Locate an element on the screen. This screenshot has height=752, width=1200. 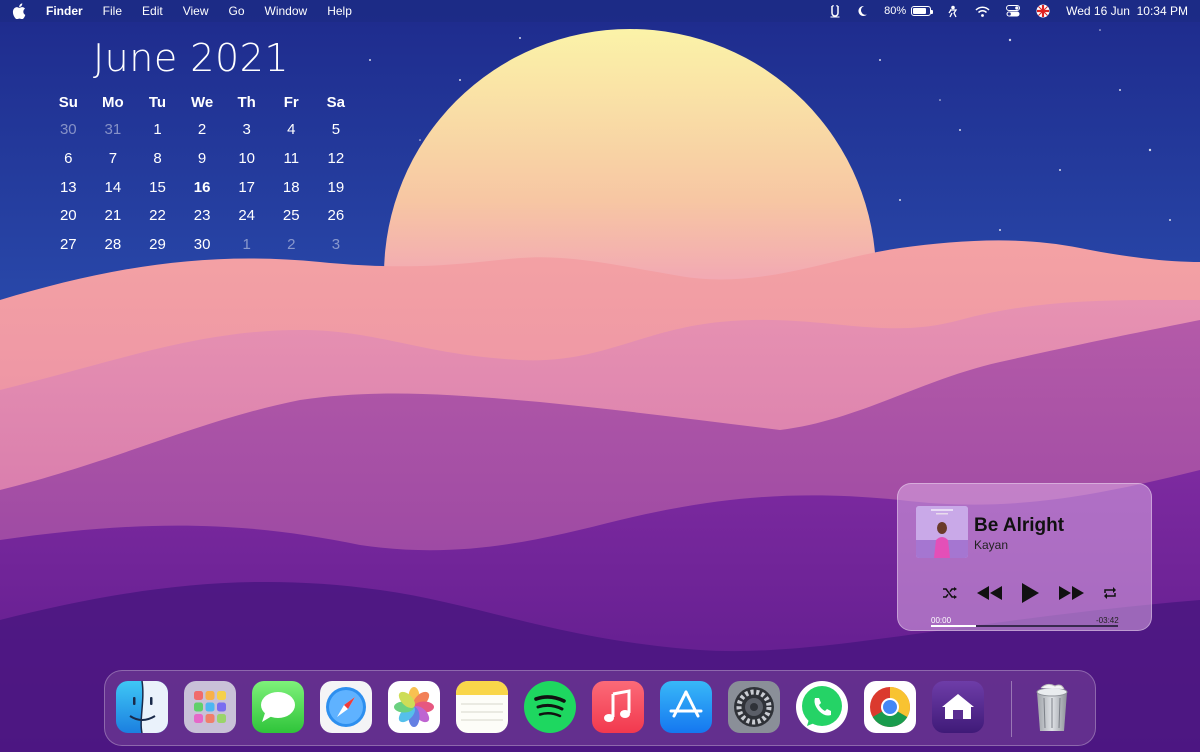
calendar-day: 18 is located at coordinates (291, 187).